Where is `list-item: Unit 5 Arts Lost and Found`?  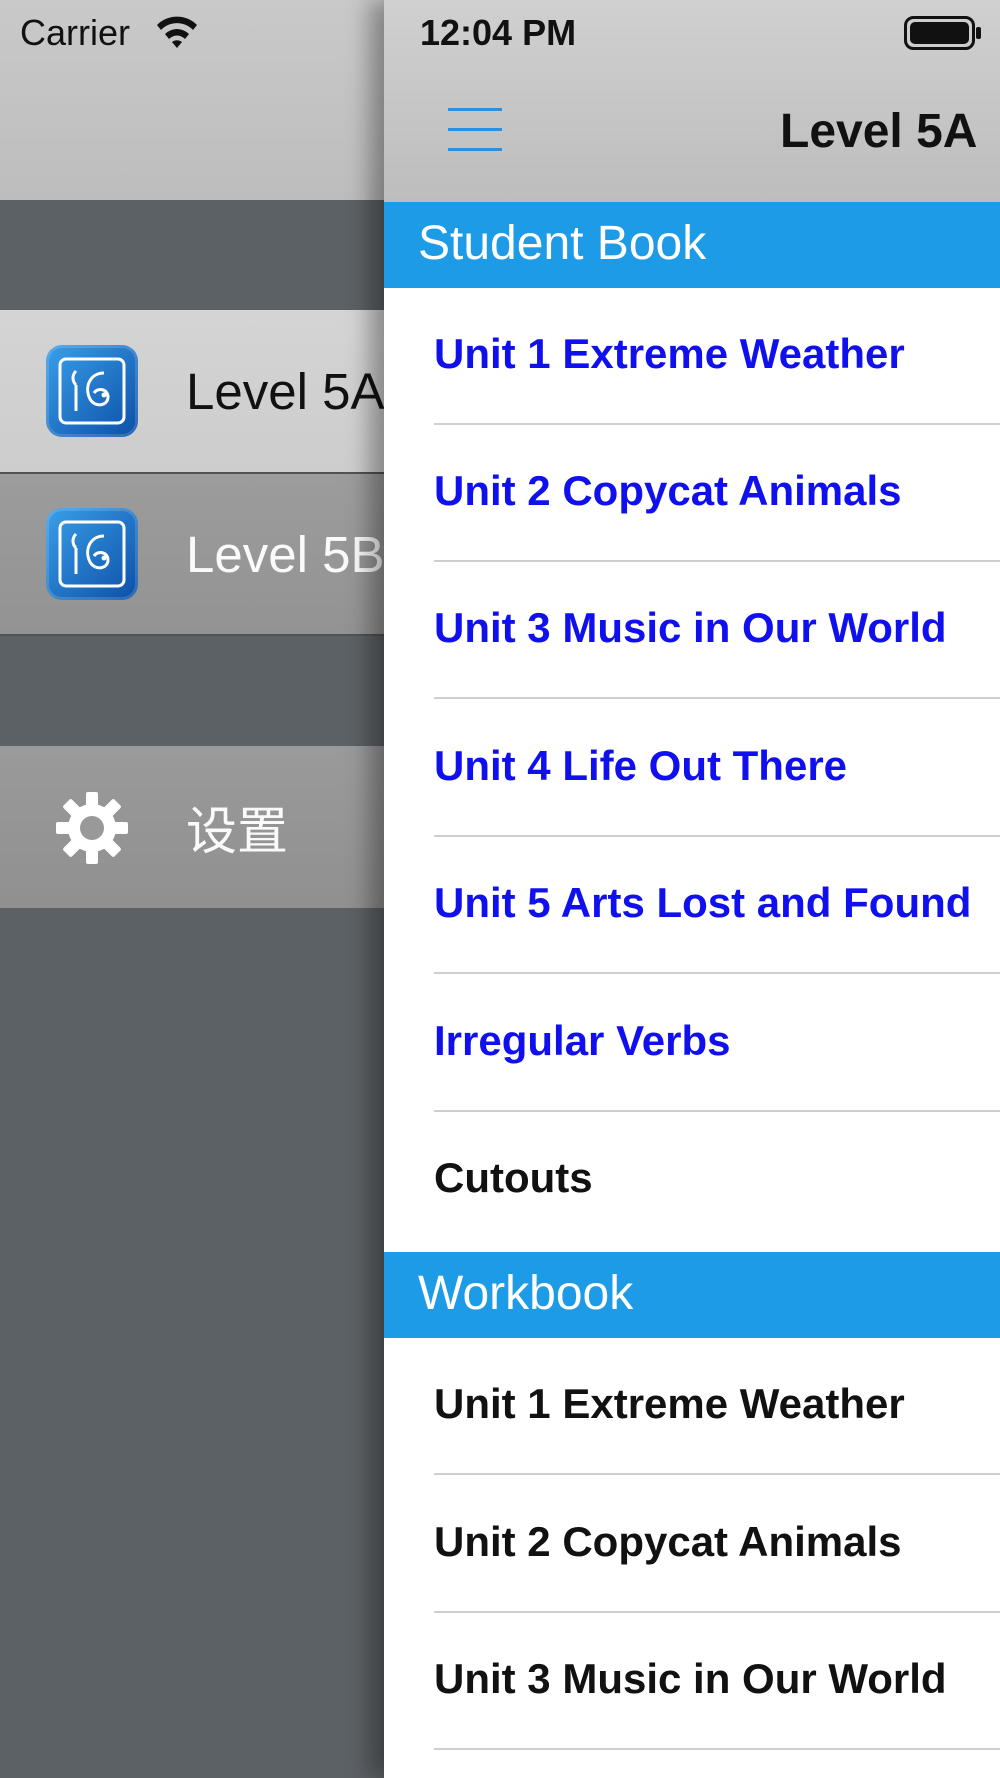
list-item: Unit 5 Arts Lost and Found is located at coordinates (692, 905).